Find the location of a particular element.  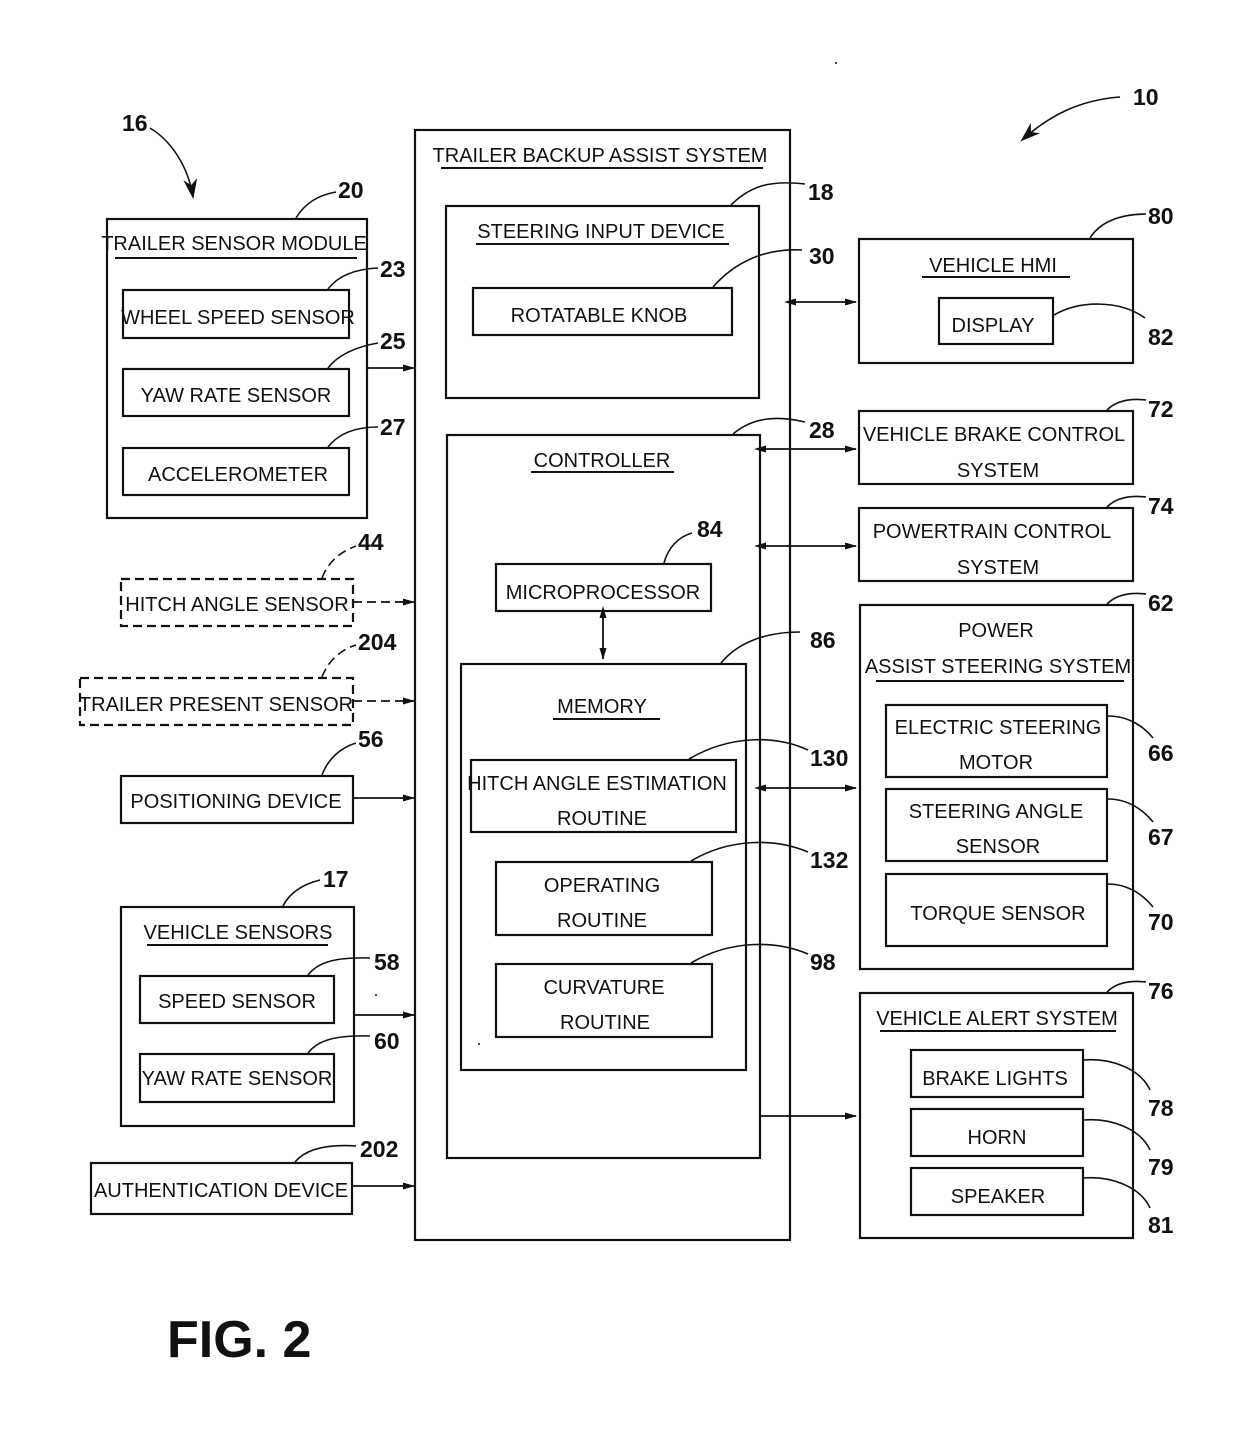

ref-label: 202 is located at coordinates (379, 1149).